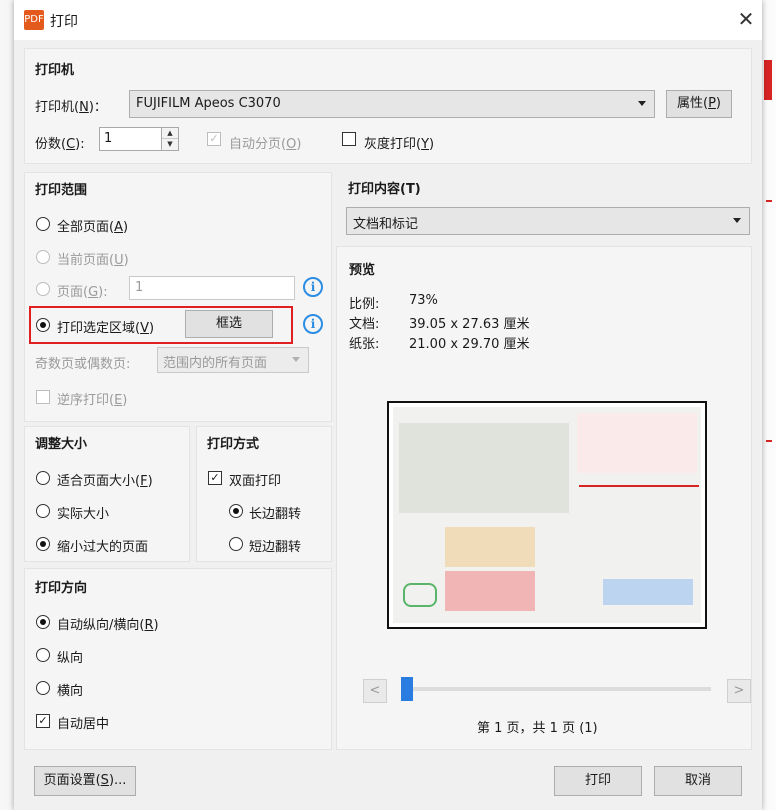 The width and height of the screenshot is (776, 810). Describe the element at coordinates (43, 511) in the screenshot. I see `actual-size-radio` at that location.